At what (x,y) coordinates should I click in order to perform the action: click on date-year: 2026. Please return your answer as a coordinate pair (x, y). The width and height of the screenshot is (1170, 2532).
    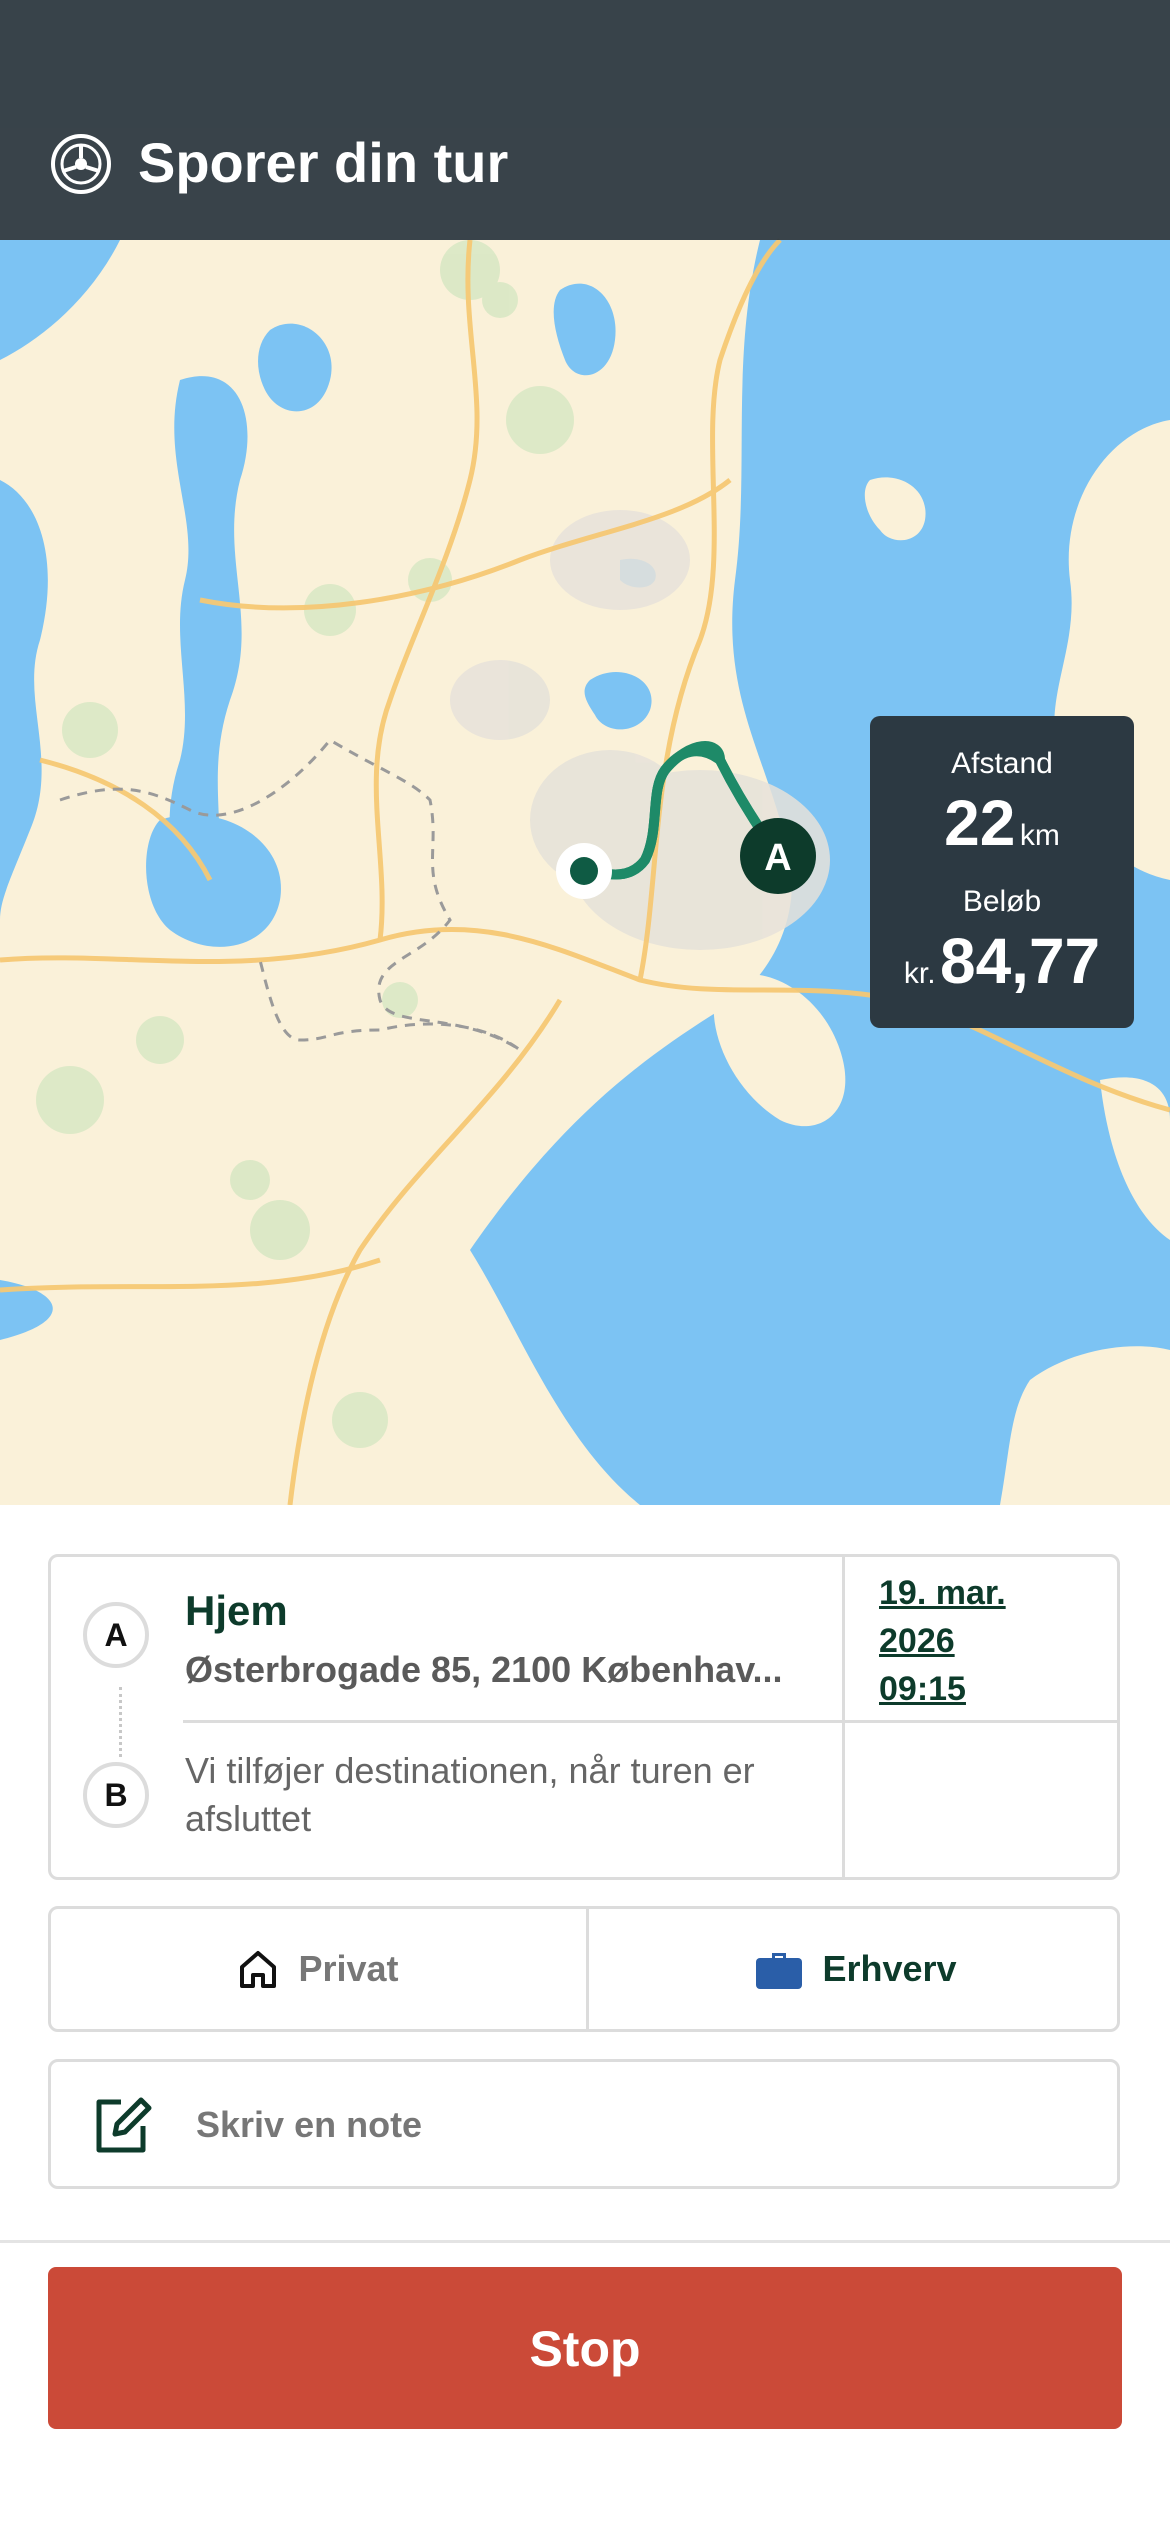
    Looking at the image, I should click on (917, 1641).